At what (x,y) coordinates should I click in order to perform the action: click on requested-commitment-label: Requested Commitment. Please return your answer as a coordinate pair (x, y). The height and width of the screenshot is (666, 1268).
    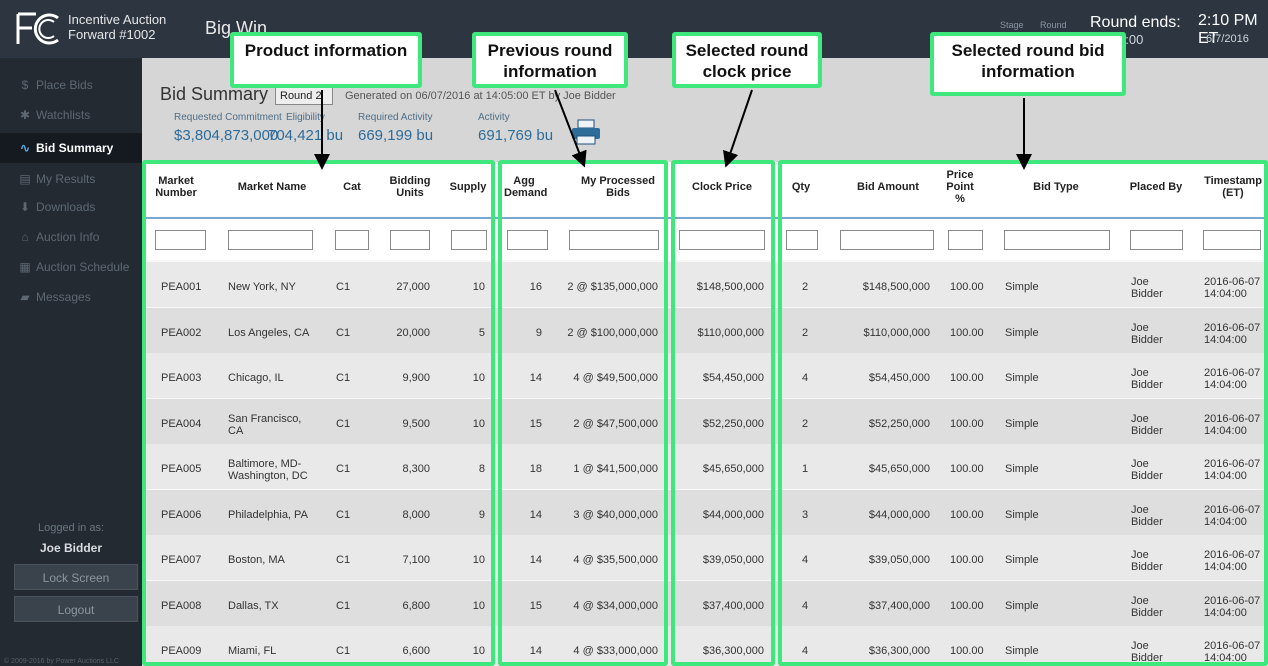
    Looking at the image, I should click on (228, 117).